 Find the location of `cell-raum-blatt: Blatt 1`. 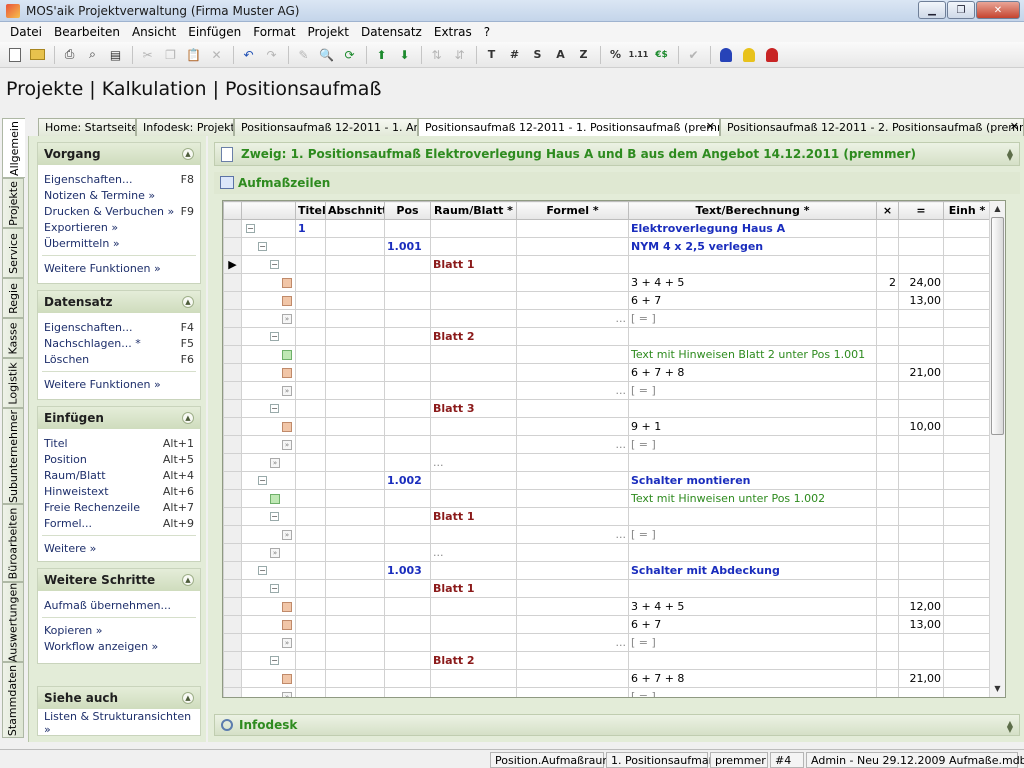

cell-raum-blatt: Blatt 1 is located at coordinates (473, 516).